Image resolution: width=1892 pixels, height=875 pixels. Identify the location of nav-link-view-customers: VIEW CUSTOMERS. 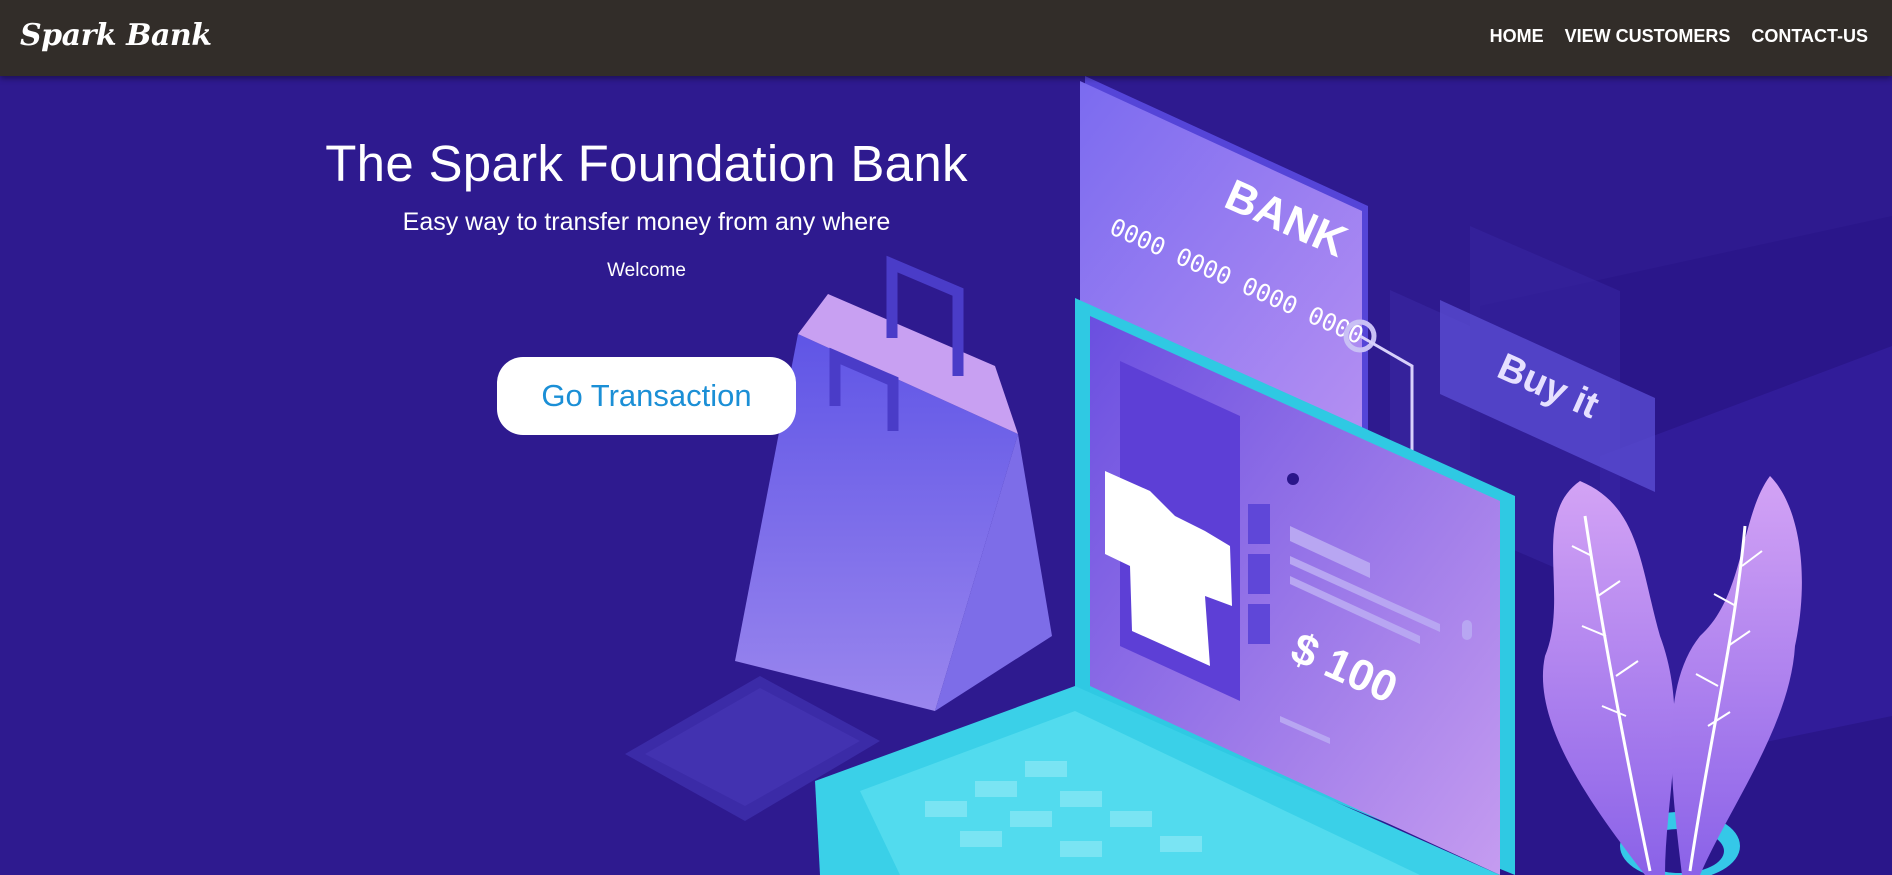
(1648, 36).